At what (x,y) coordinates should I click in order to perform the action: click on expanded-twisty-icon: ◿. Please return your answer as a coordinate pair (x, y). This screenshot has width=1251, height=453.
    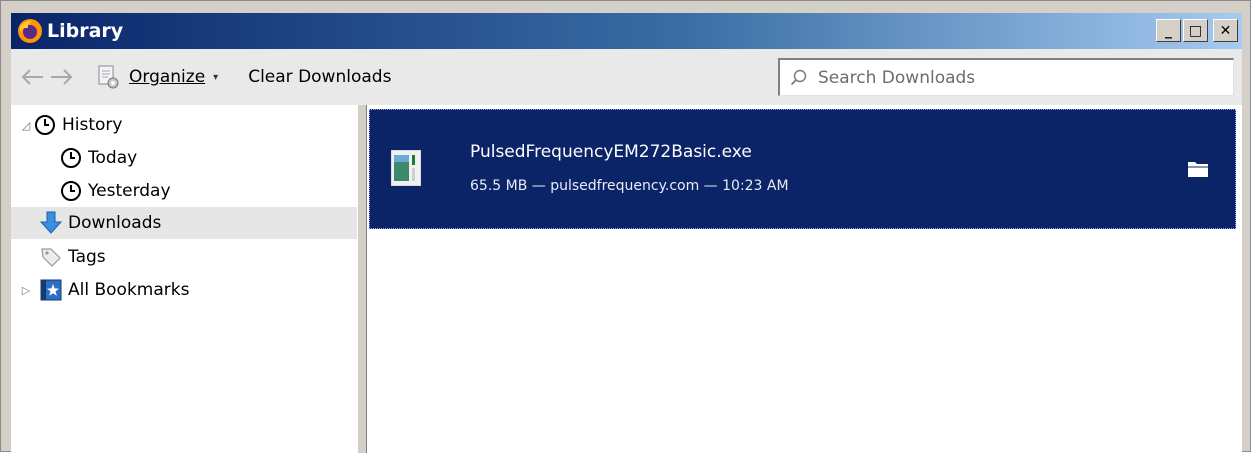
    Looking at the image, I should click on (26, 125).